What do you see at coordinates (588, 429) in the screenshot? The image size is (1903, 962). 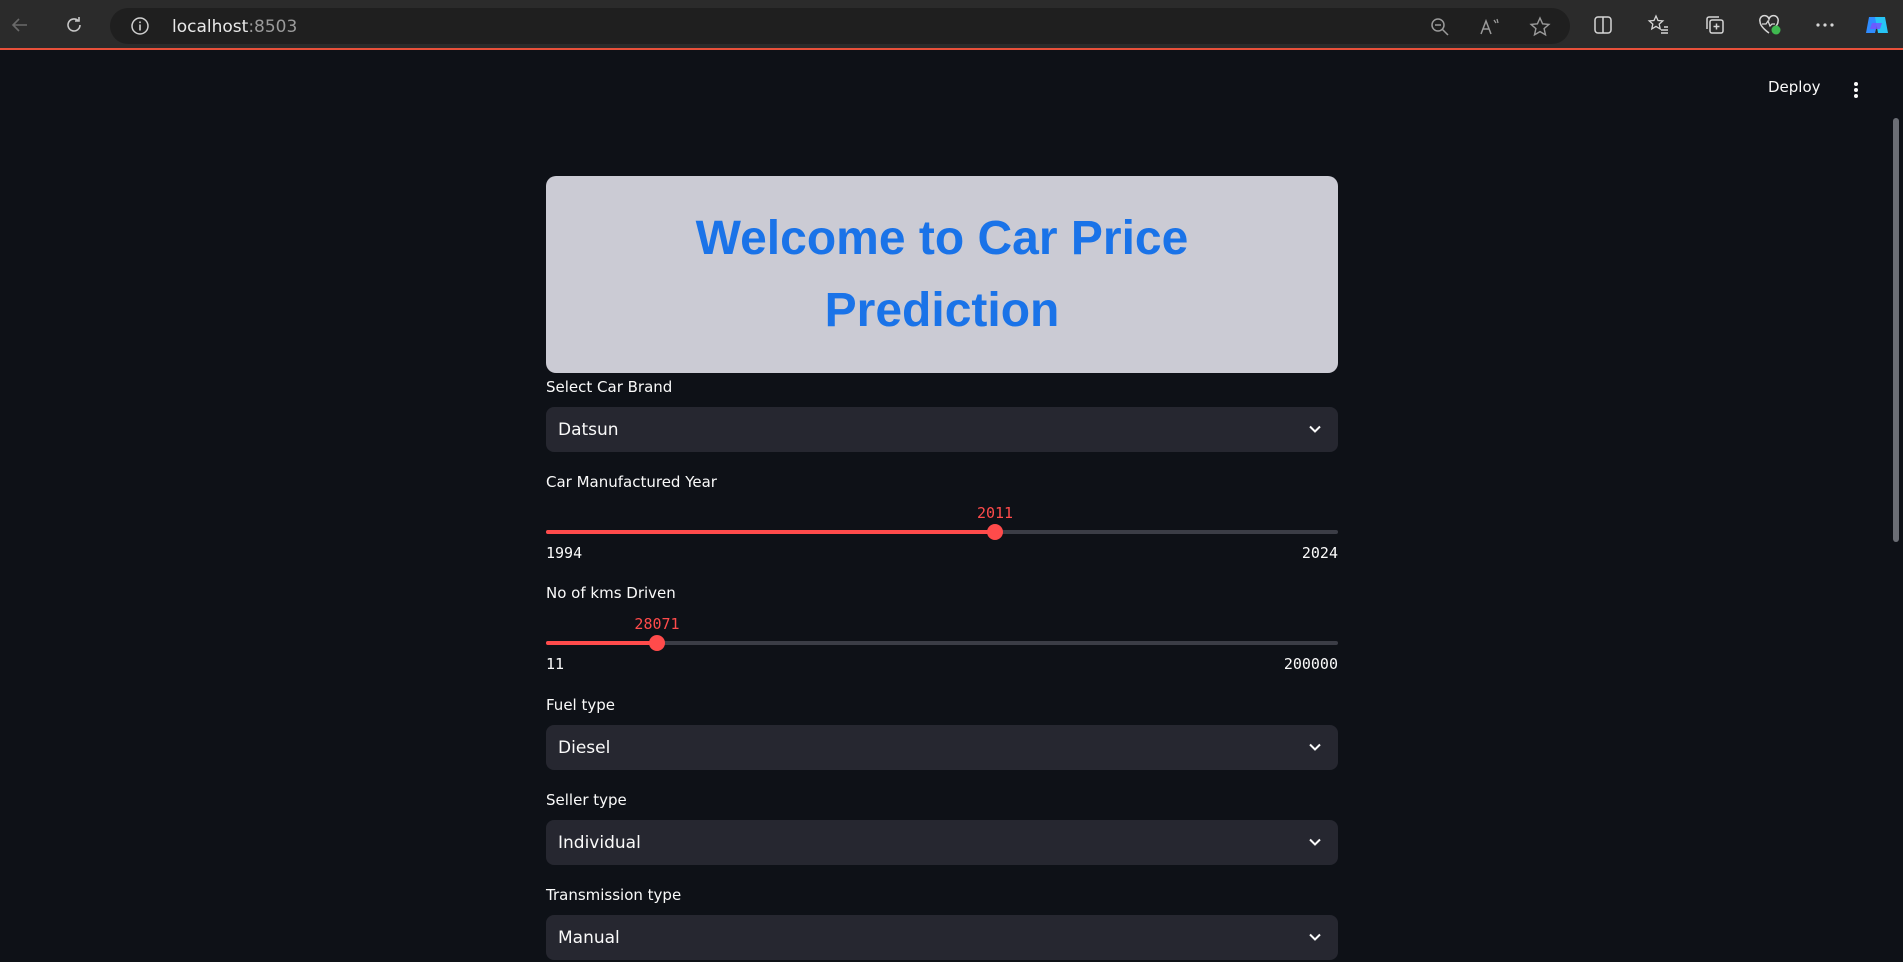 I see `brand-selected-value: Datsun` at bounding box center [588, 429].